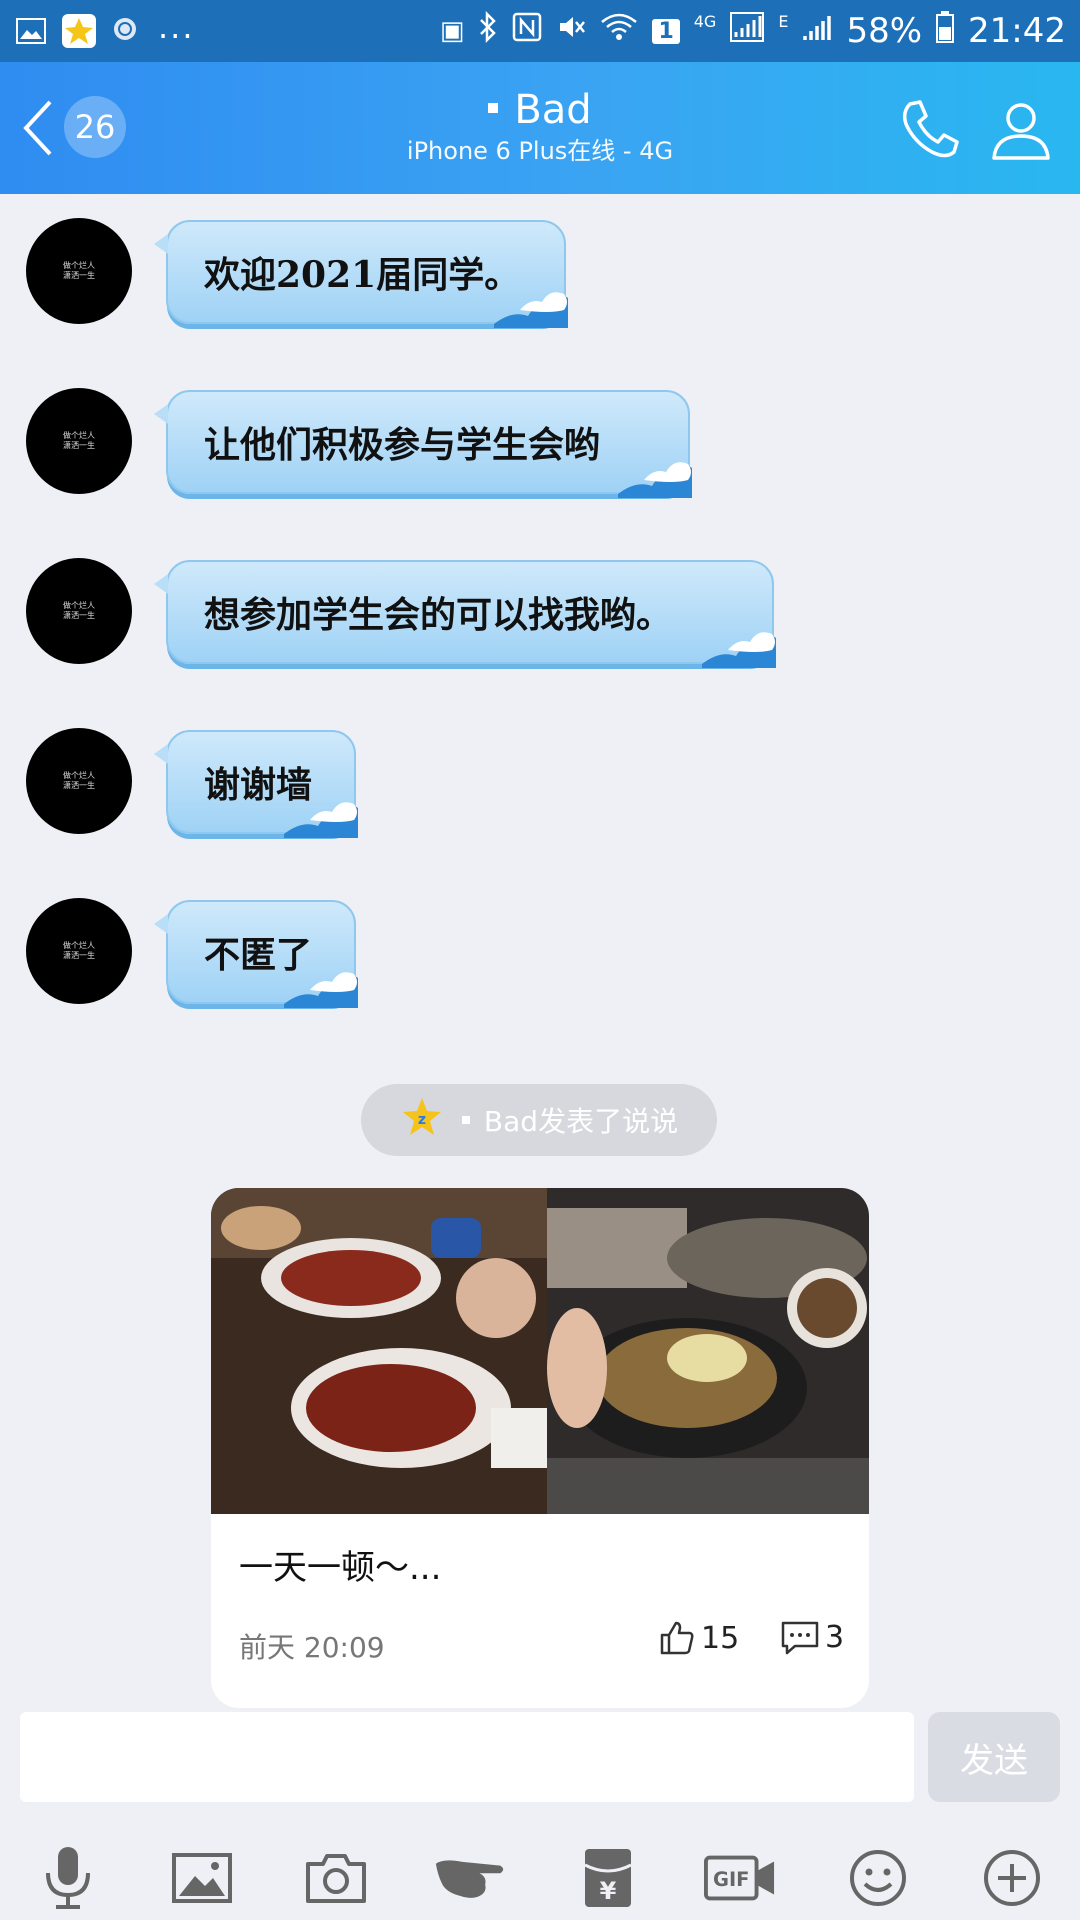 The height and width of the screenshot is (1920, 1080). I want to click on gallery-icon, so click(31, 31).